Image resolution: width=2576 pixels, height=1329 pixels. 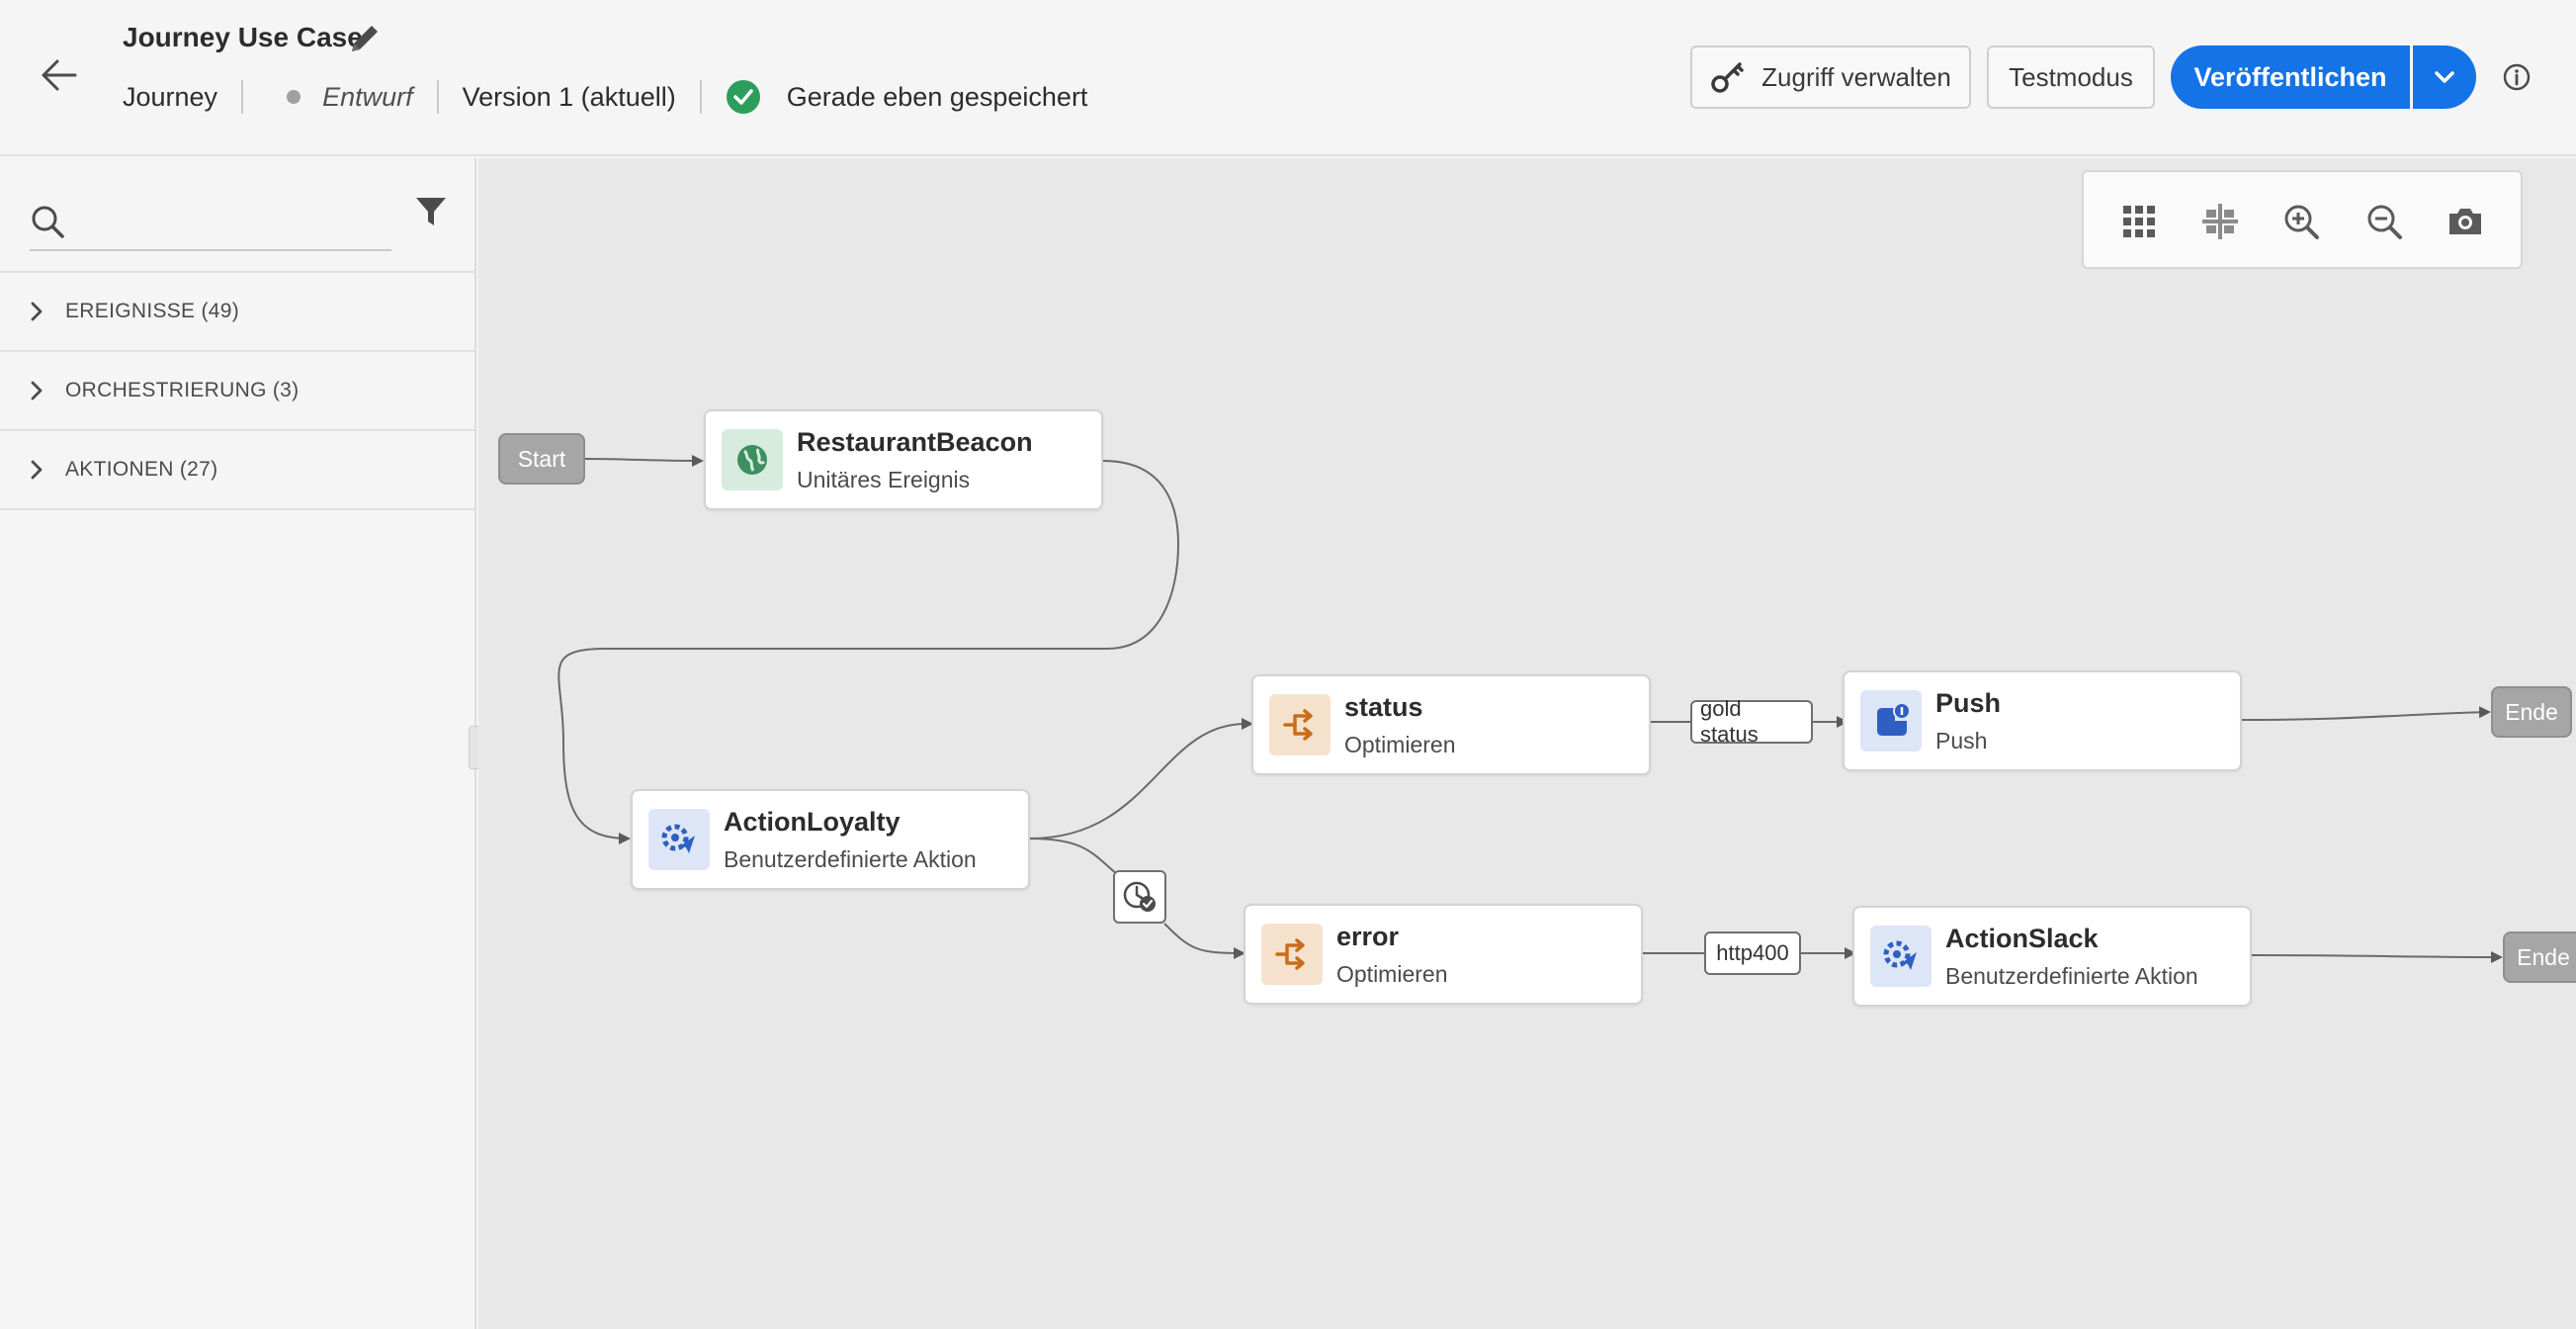 I want to click on publish-options-button, so click(x=2444, y=77).